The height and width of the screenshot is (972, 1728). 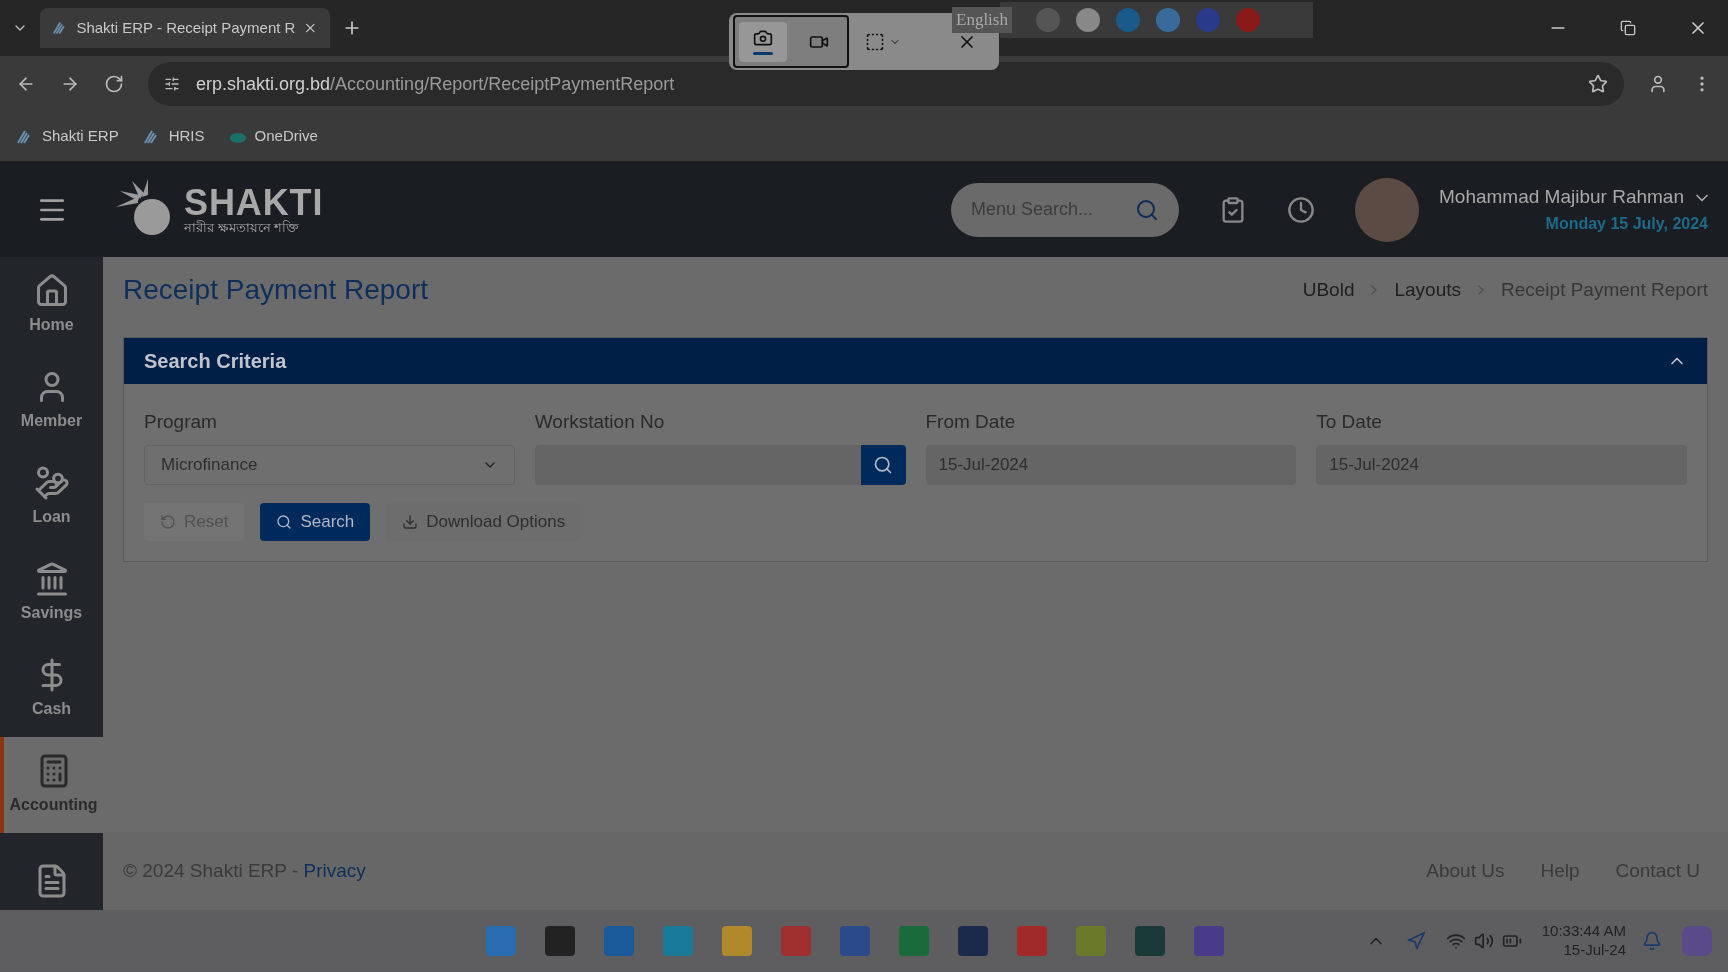 What do you see at coordinates (168, 521) in the screenshot?
I see `refresh-icon` at bounding box center [168, 521].